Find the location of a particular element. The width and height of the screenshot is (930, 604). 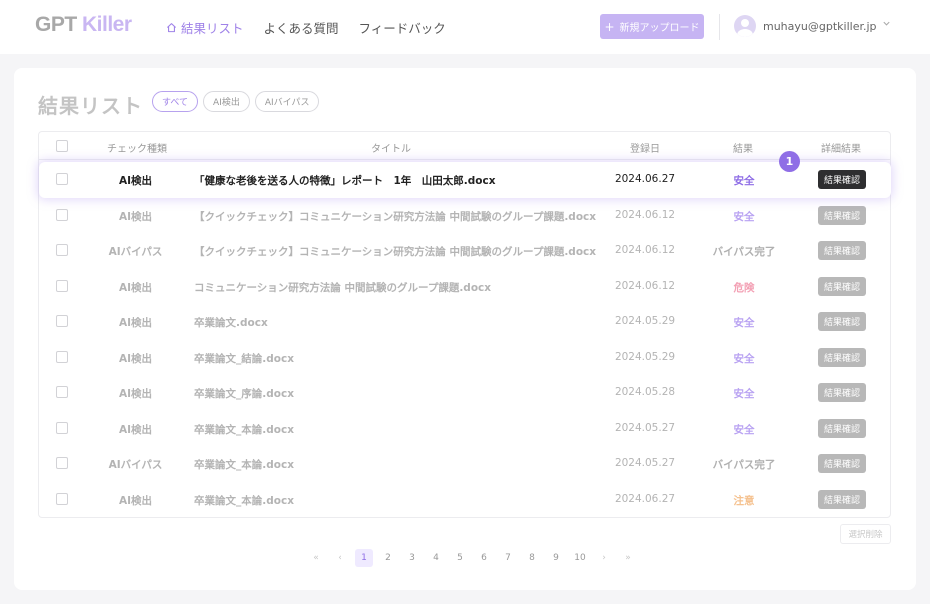

select-all-checkbox is located at coordinates (62, 146).